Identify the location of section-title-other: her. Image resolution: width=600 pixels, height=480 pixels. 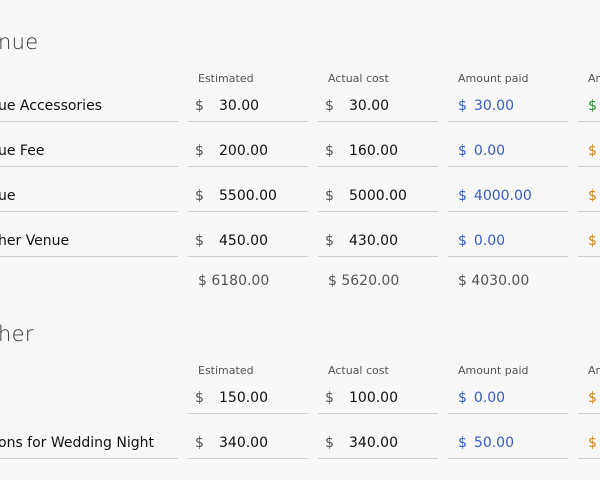
(17, 334).